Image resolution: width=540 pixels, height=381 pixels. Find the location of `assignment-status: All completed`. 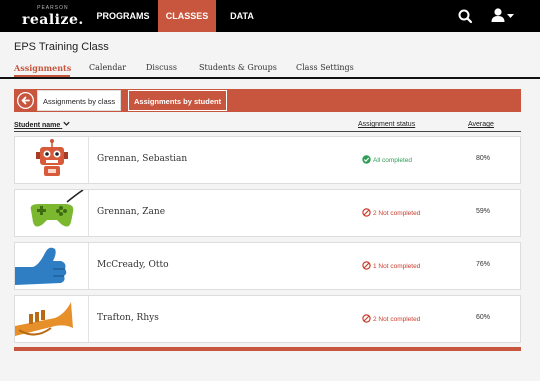

assignment-status: All completed is located at coordinates (387, 159).